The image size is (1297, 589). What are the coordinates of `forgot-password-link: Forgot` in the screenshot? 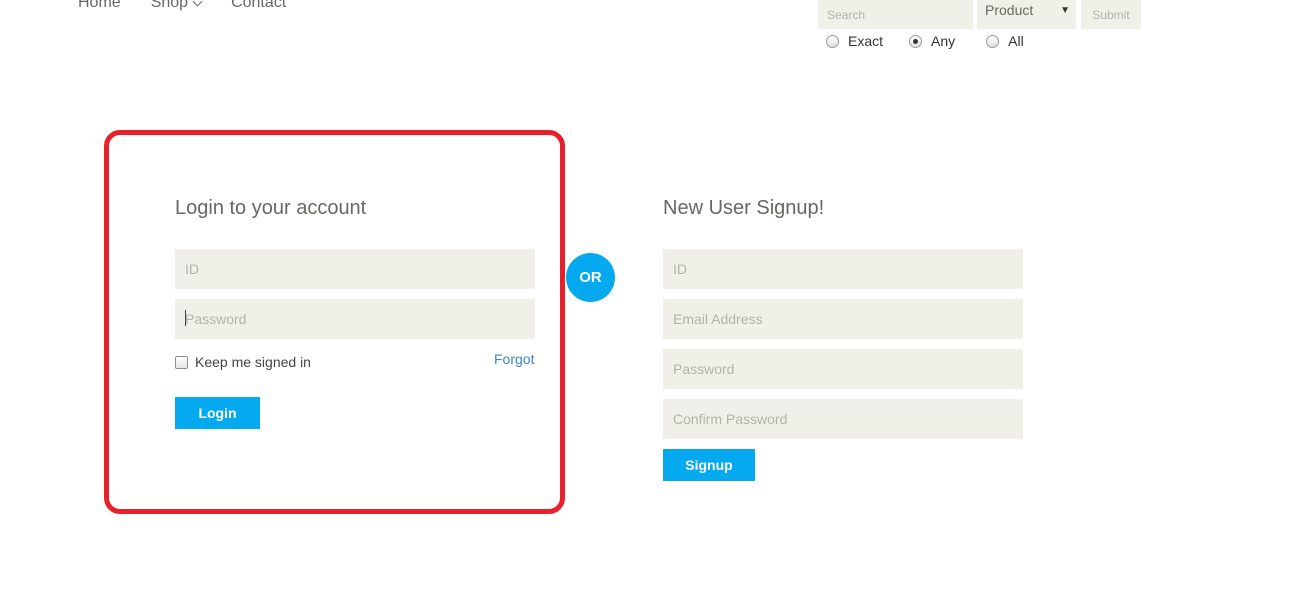 It's located at (514, 359).